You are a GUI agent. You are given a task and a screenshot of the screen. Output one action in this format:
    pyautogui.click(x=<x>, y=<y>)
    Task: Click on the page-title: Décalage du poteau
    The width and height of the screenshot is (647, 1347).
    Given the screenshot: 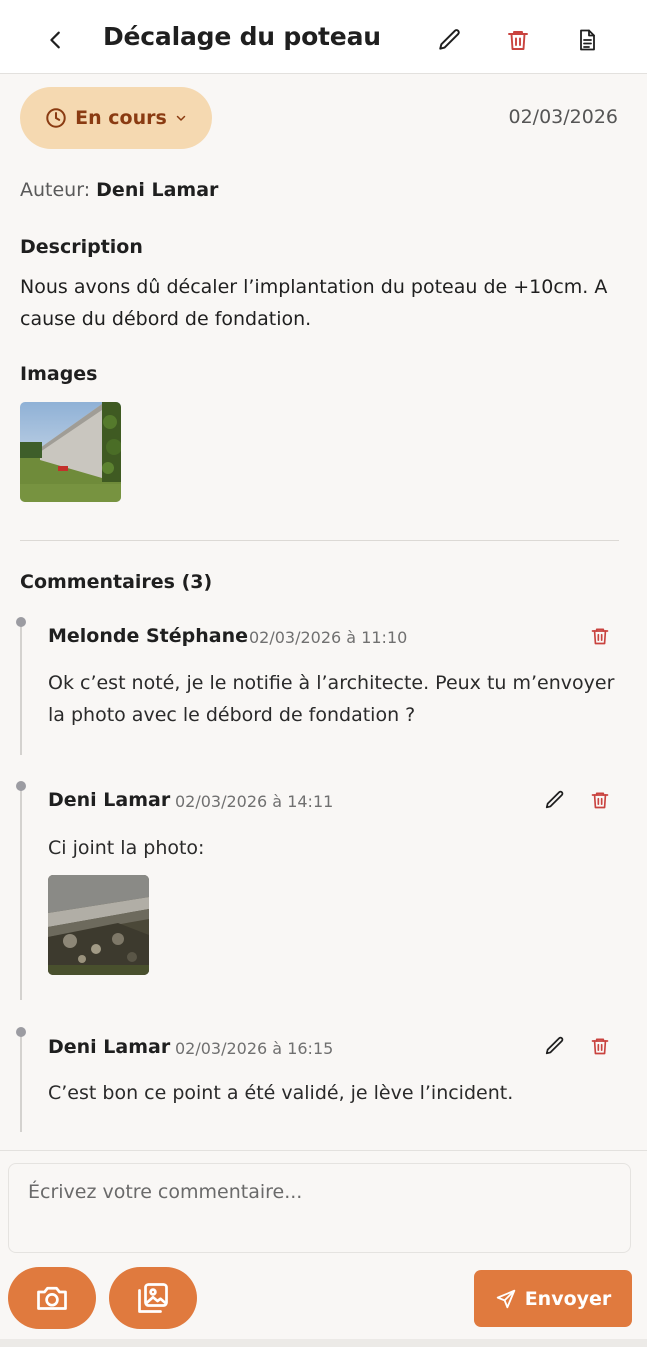 What is the action you would take?
    pyautogui.click(x=242, y=36)
    